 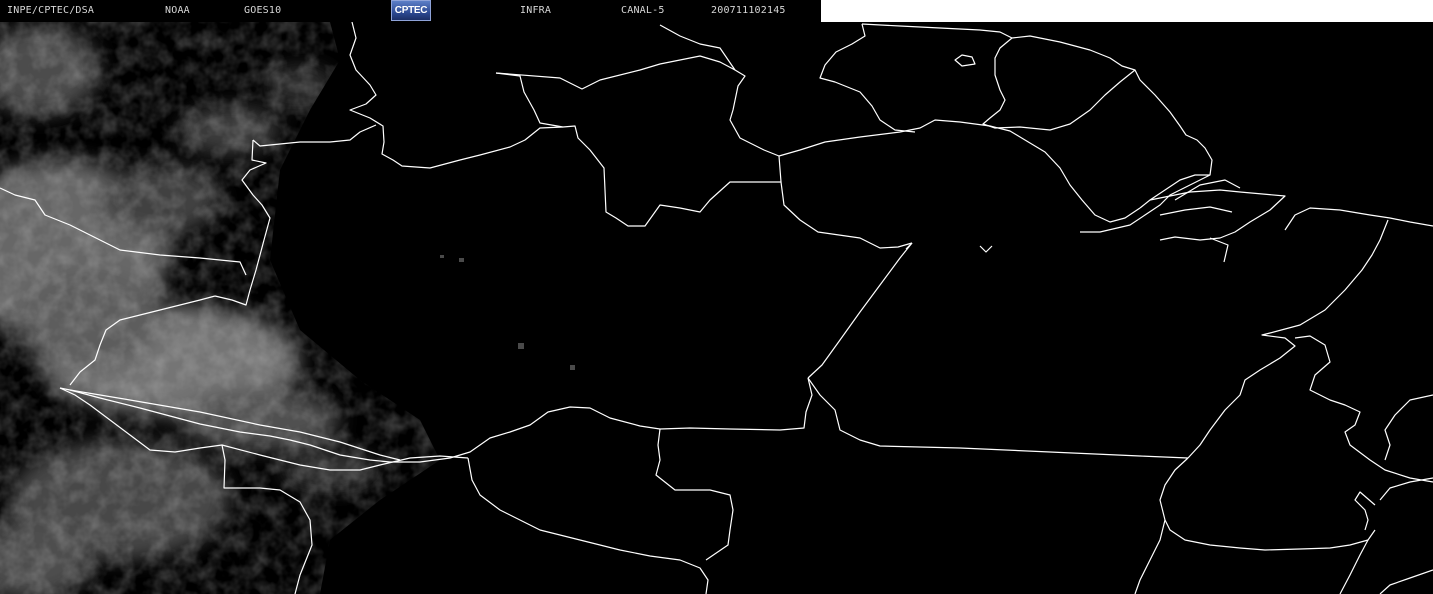 What do you see at coordinates (177, 10) in the screenshot?
I see `agency-label: NOAA` at bounding box center [177, 10].